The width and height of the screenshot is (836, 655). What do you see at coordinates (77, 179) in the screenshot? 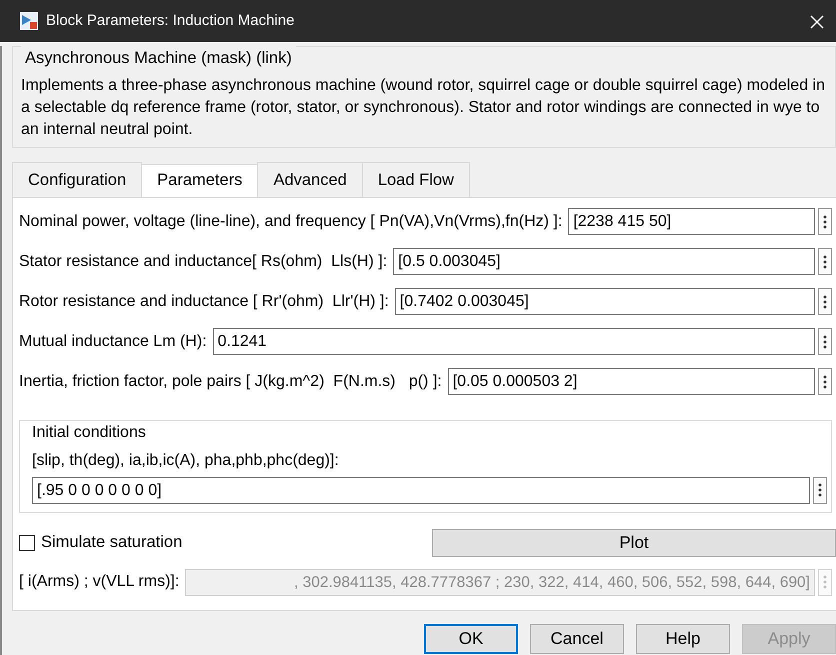
I see `tab: Configuration` at bounding box center [77, 179].